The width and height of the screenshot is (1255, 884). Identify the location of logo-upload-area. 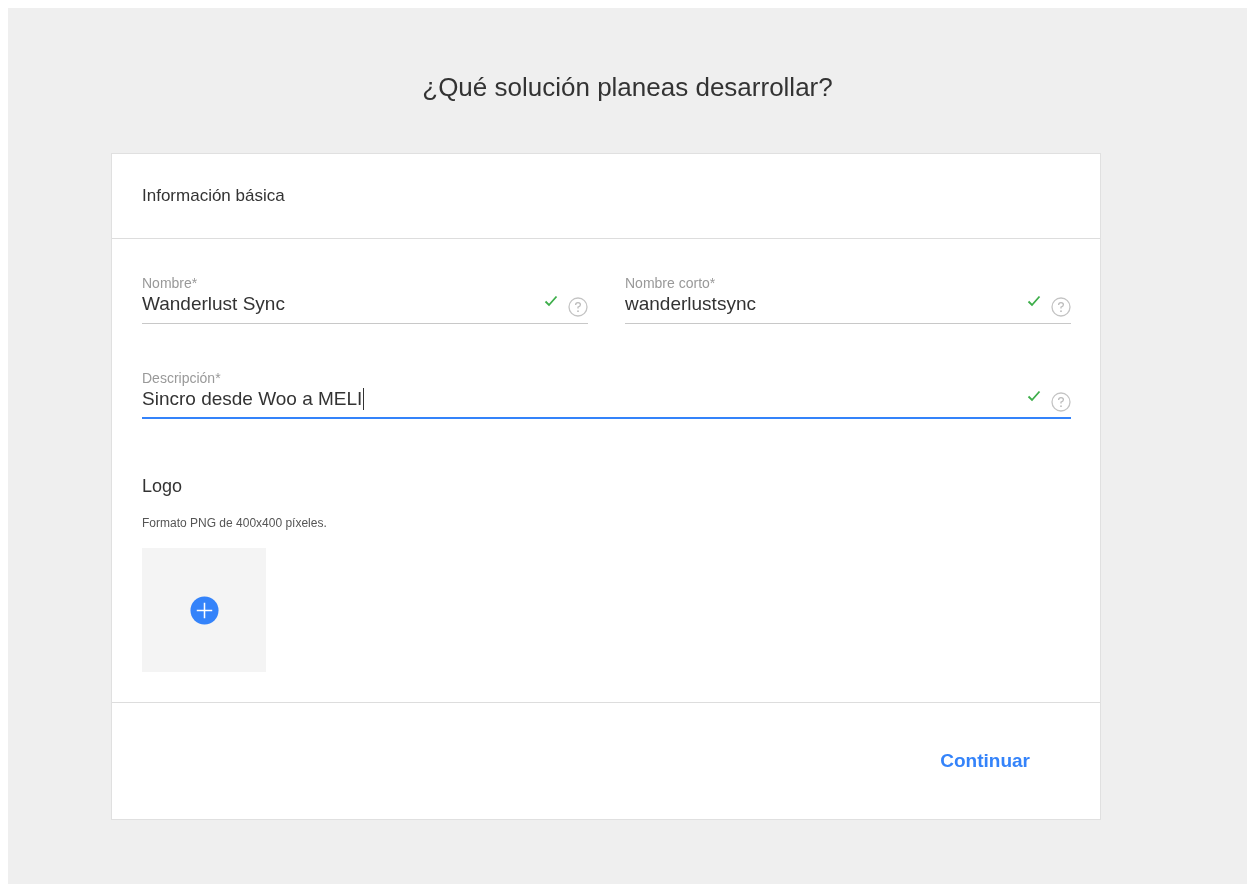
(204, 610).